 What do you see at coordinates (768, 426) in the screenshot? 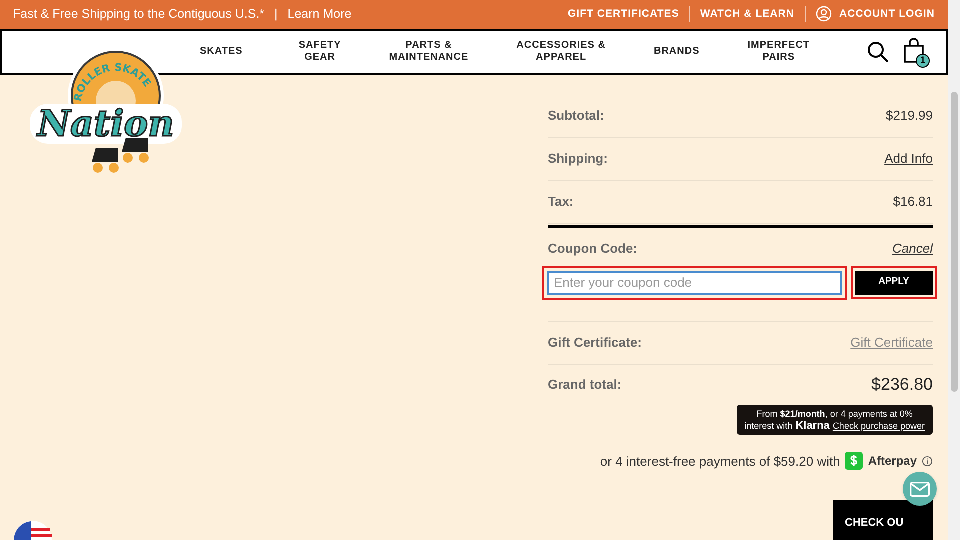
I see `klarna-text: interest with` at bounding box center [768, 426].